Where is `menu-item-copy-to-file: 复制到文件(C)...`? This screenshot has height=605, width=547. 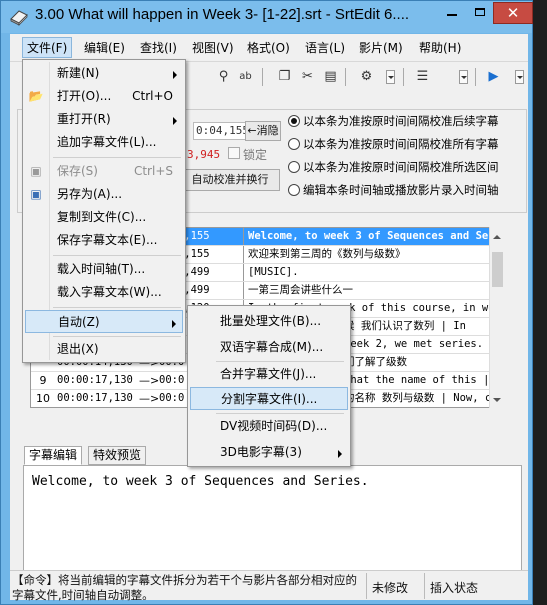 menu-item-copy-to-file: 复制到文件(C)... is located at coordinates (104, 217).